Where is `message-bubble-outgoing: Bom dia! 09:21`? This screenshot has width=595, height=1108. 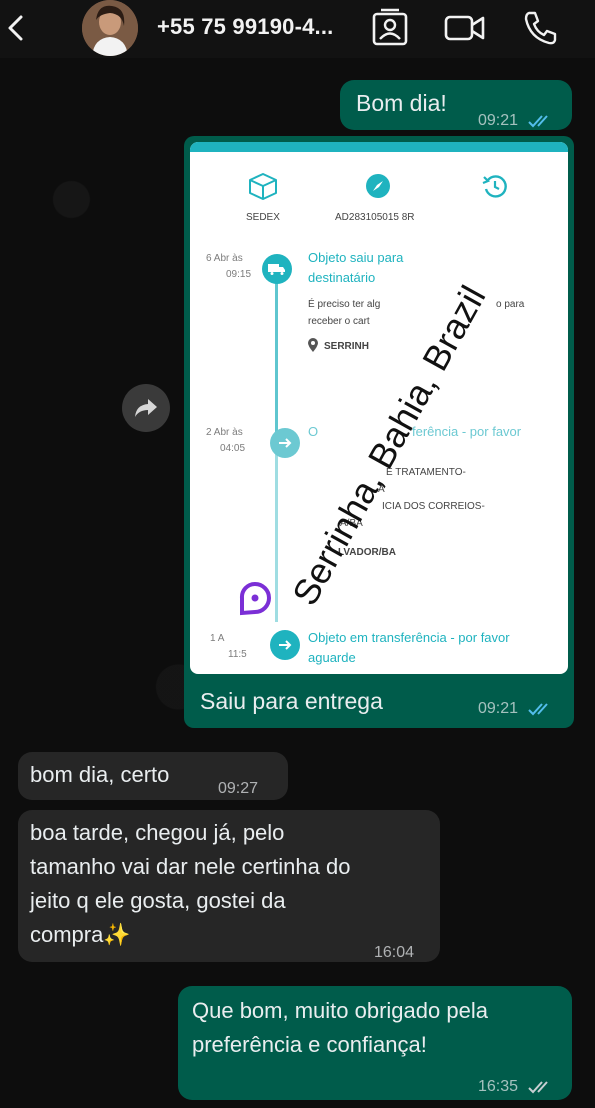
message-bubble-outgoing: Bom dia! 09:21 is located at coordinates (456, 105).